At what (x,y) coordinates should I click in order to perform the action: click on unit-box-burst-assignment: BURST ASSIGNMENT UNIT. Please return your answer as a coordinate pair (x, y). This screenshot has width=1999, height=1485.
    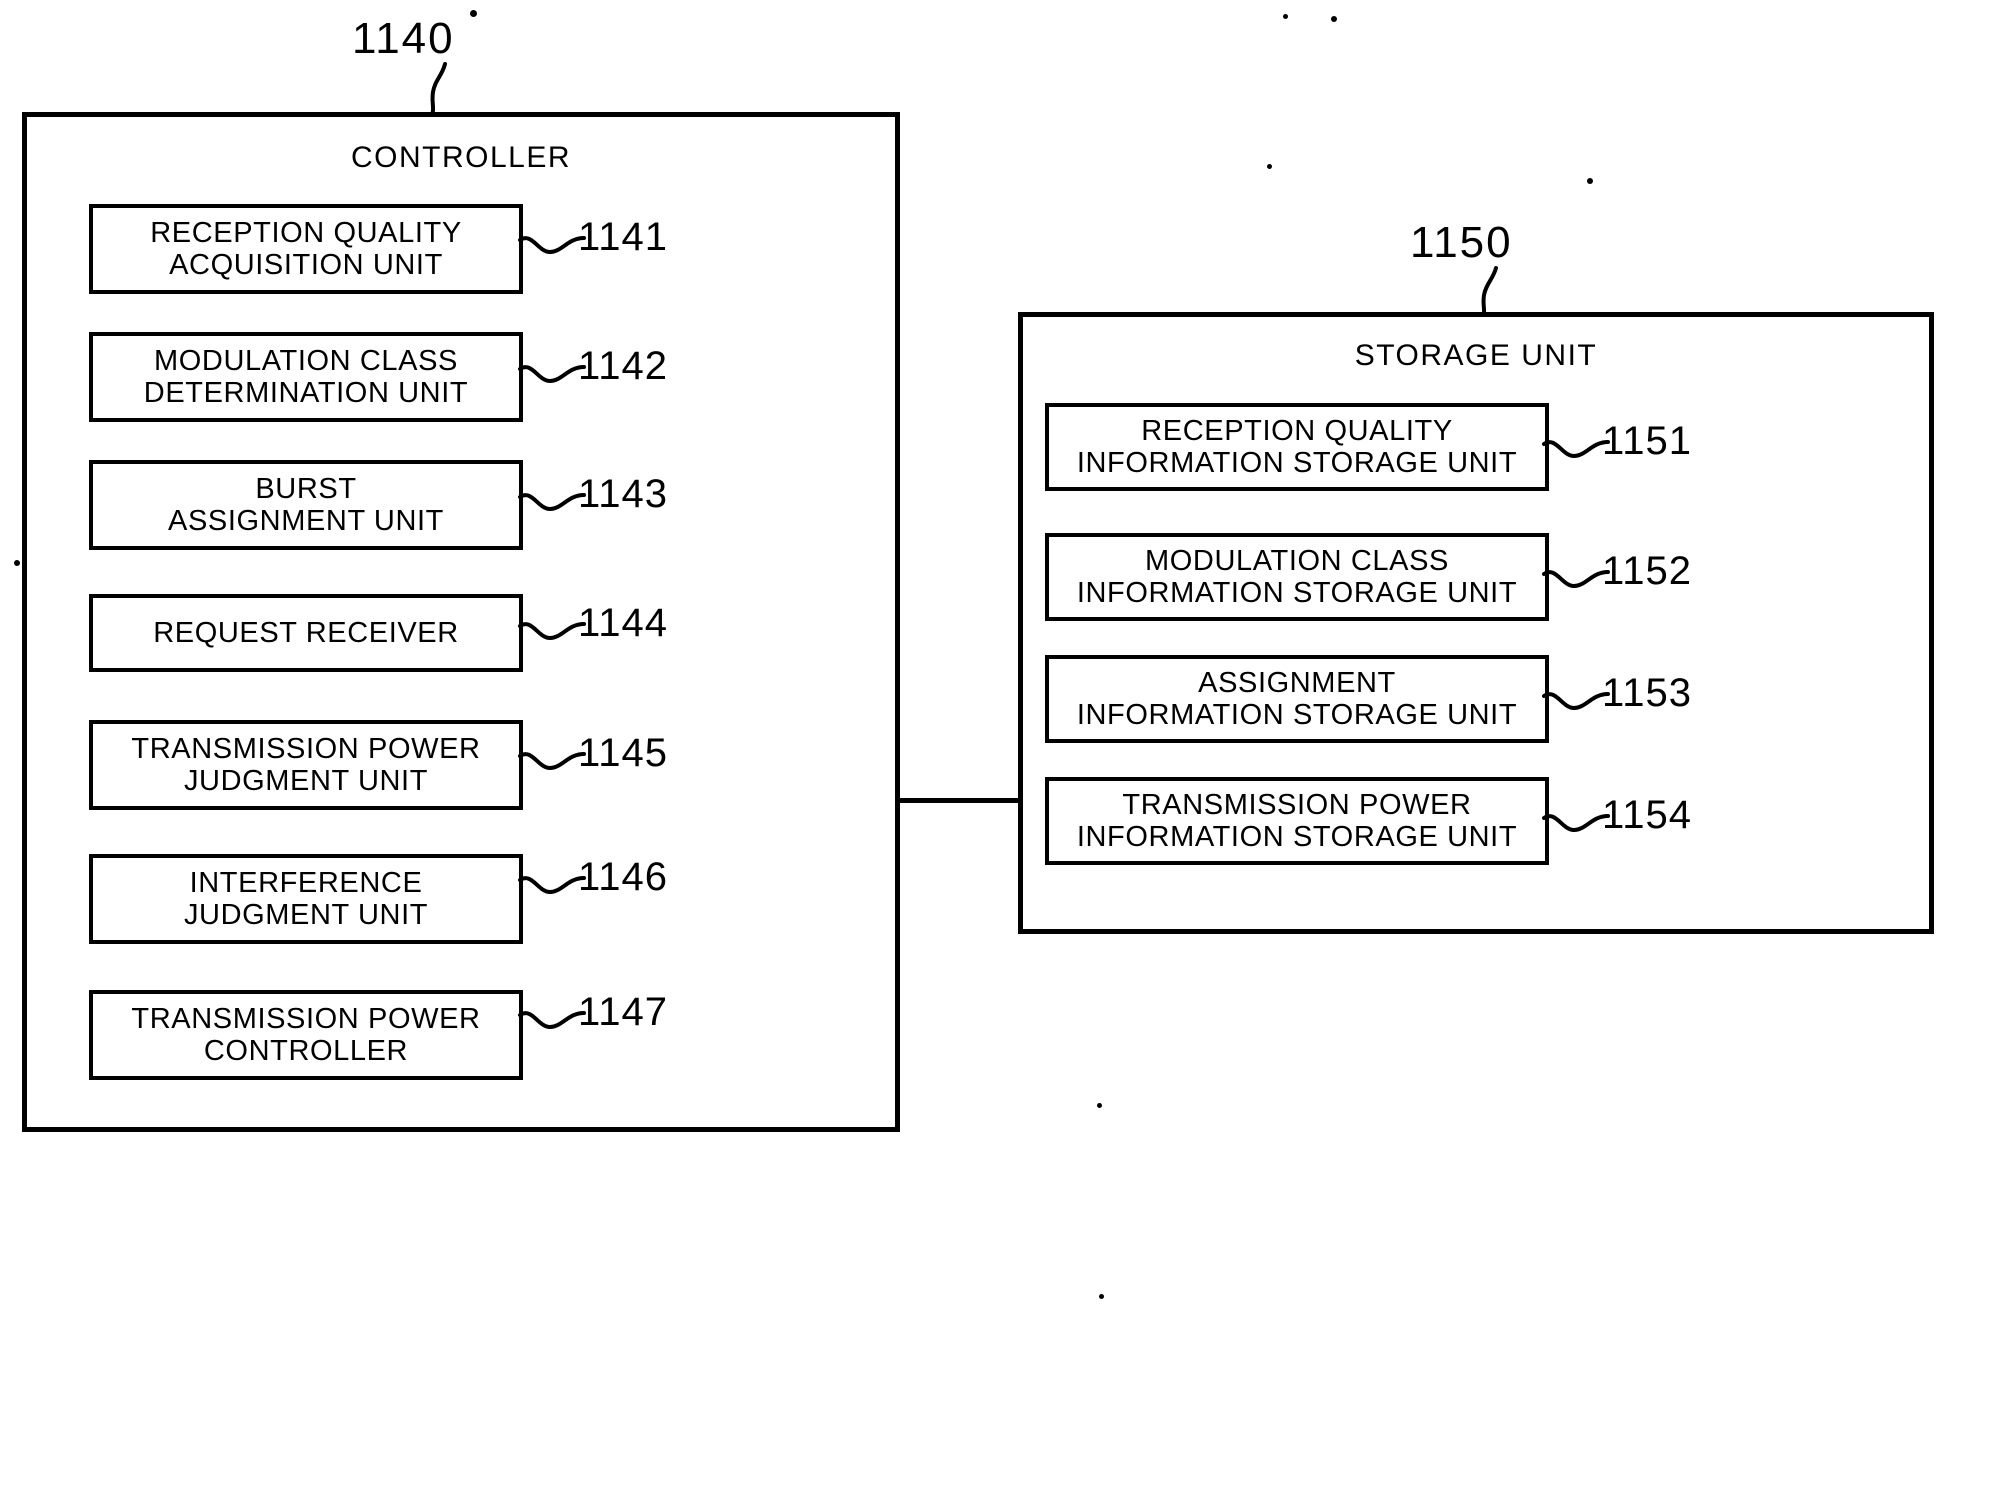
    Looking at the image, I should click on (306, 505).